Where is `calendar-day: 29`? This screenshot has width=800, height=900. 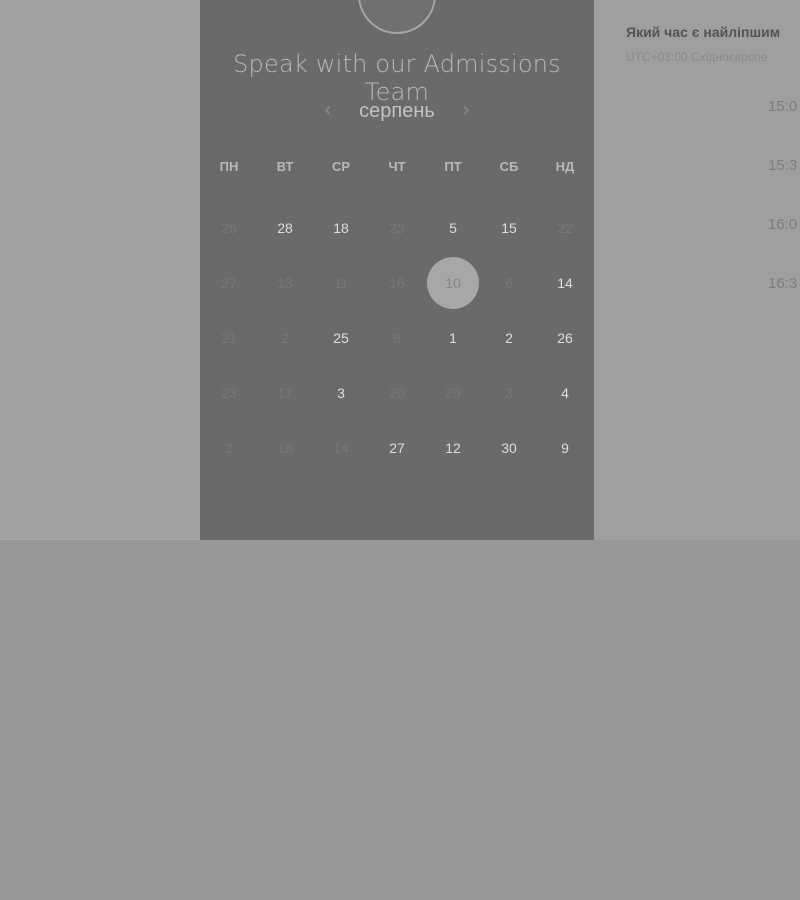
calendar-day: 29 is located at coordinates (453, 393).